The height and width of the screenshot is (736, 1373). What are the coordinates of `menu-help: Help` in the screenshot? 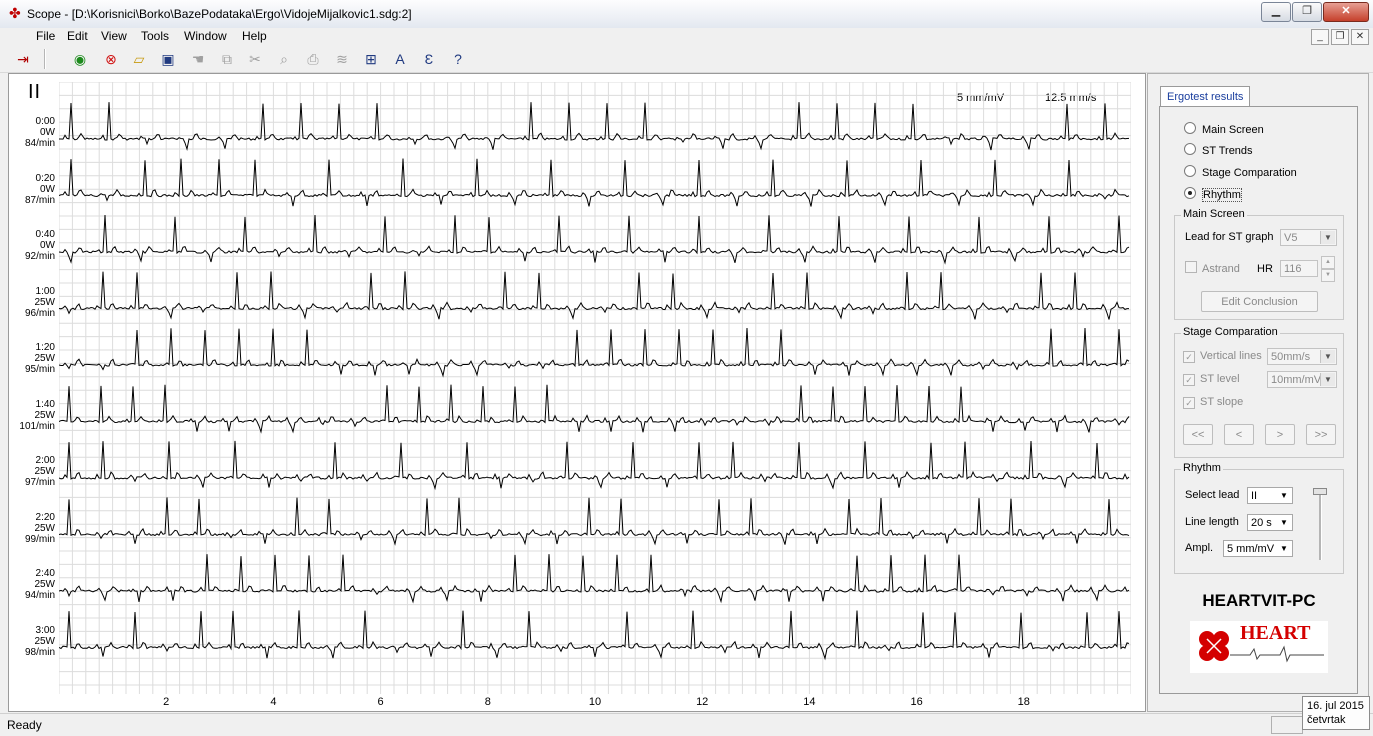 It's located at (254, 36).